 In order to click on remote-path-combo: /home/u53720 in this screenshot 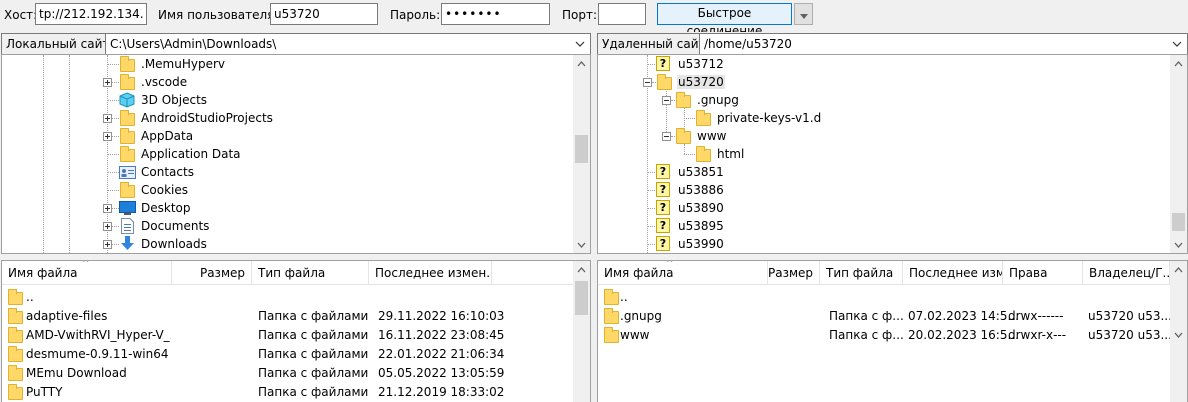, I will do `click(943, 44)`.